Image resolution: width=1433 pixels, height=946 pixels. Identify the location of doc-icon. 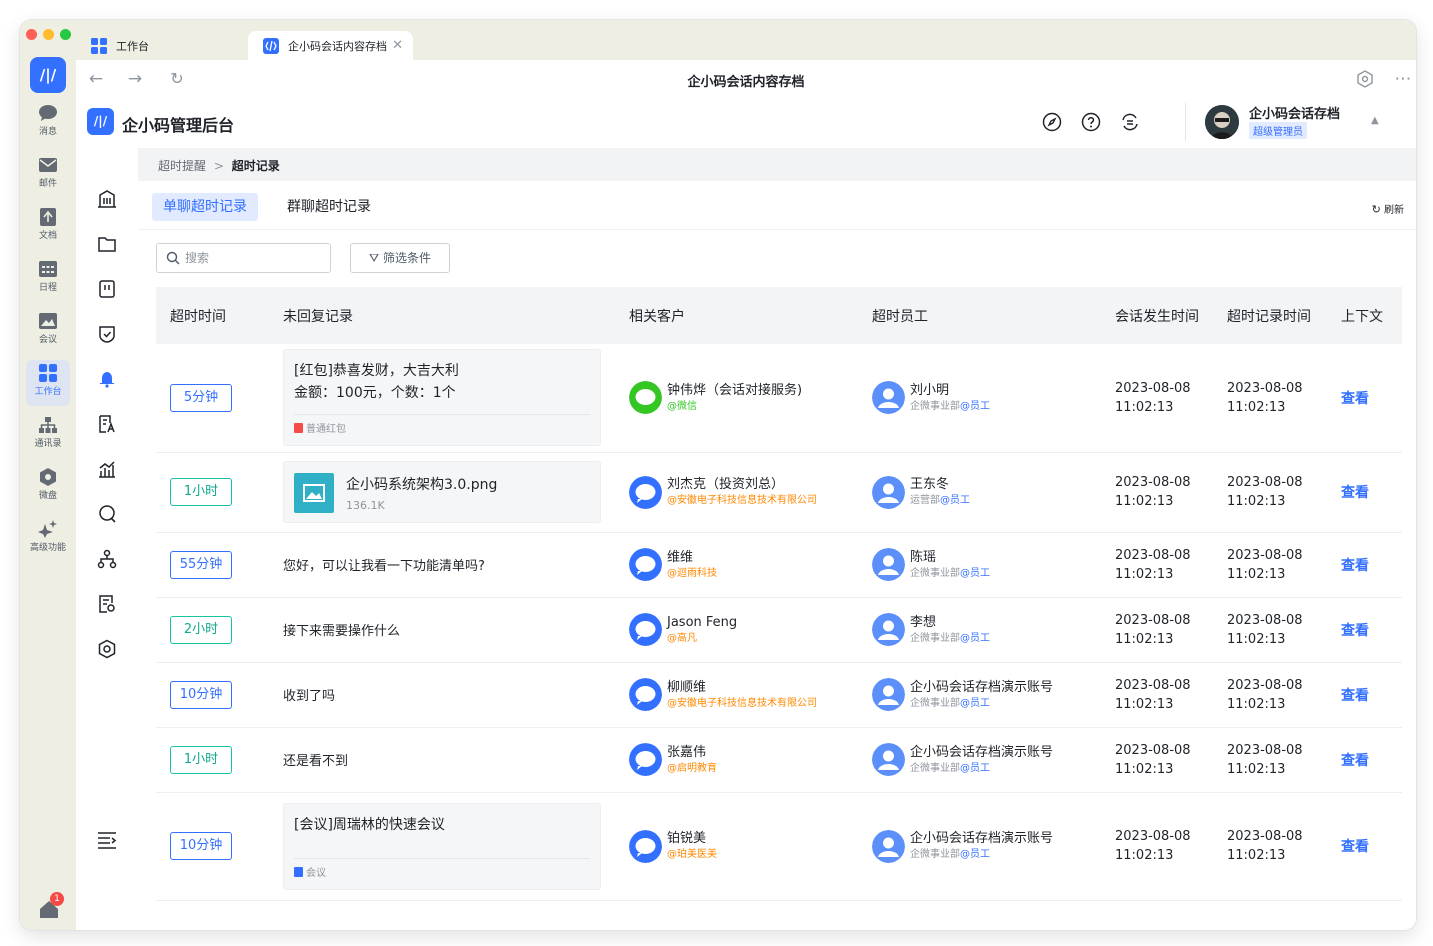
(48, 217).